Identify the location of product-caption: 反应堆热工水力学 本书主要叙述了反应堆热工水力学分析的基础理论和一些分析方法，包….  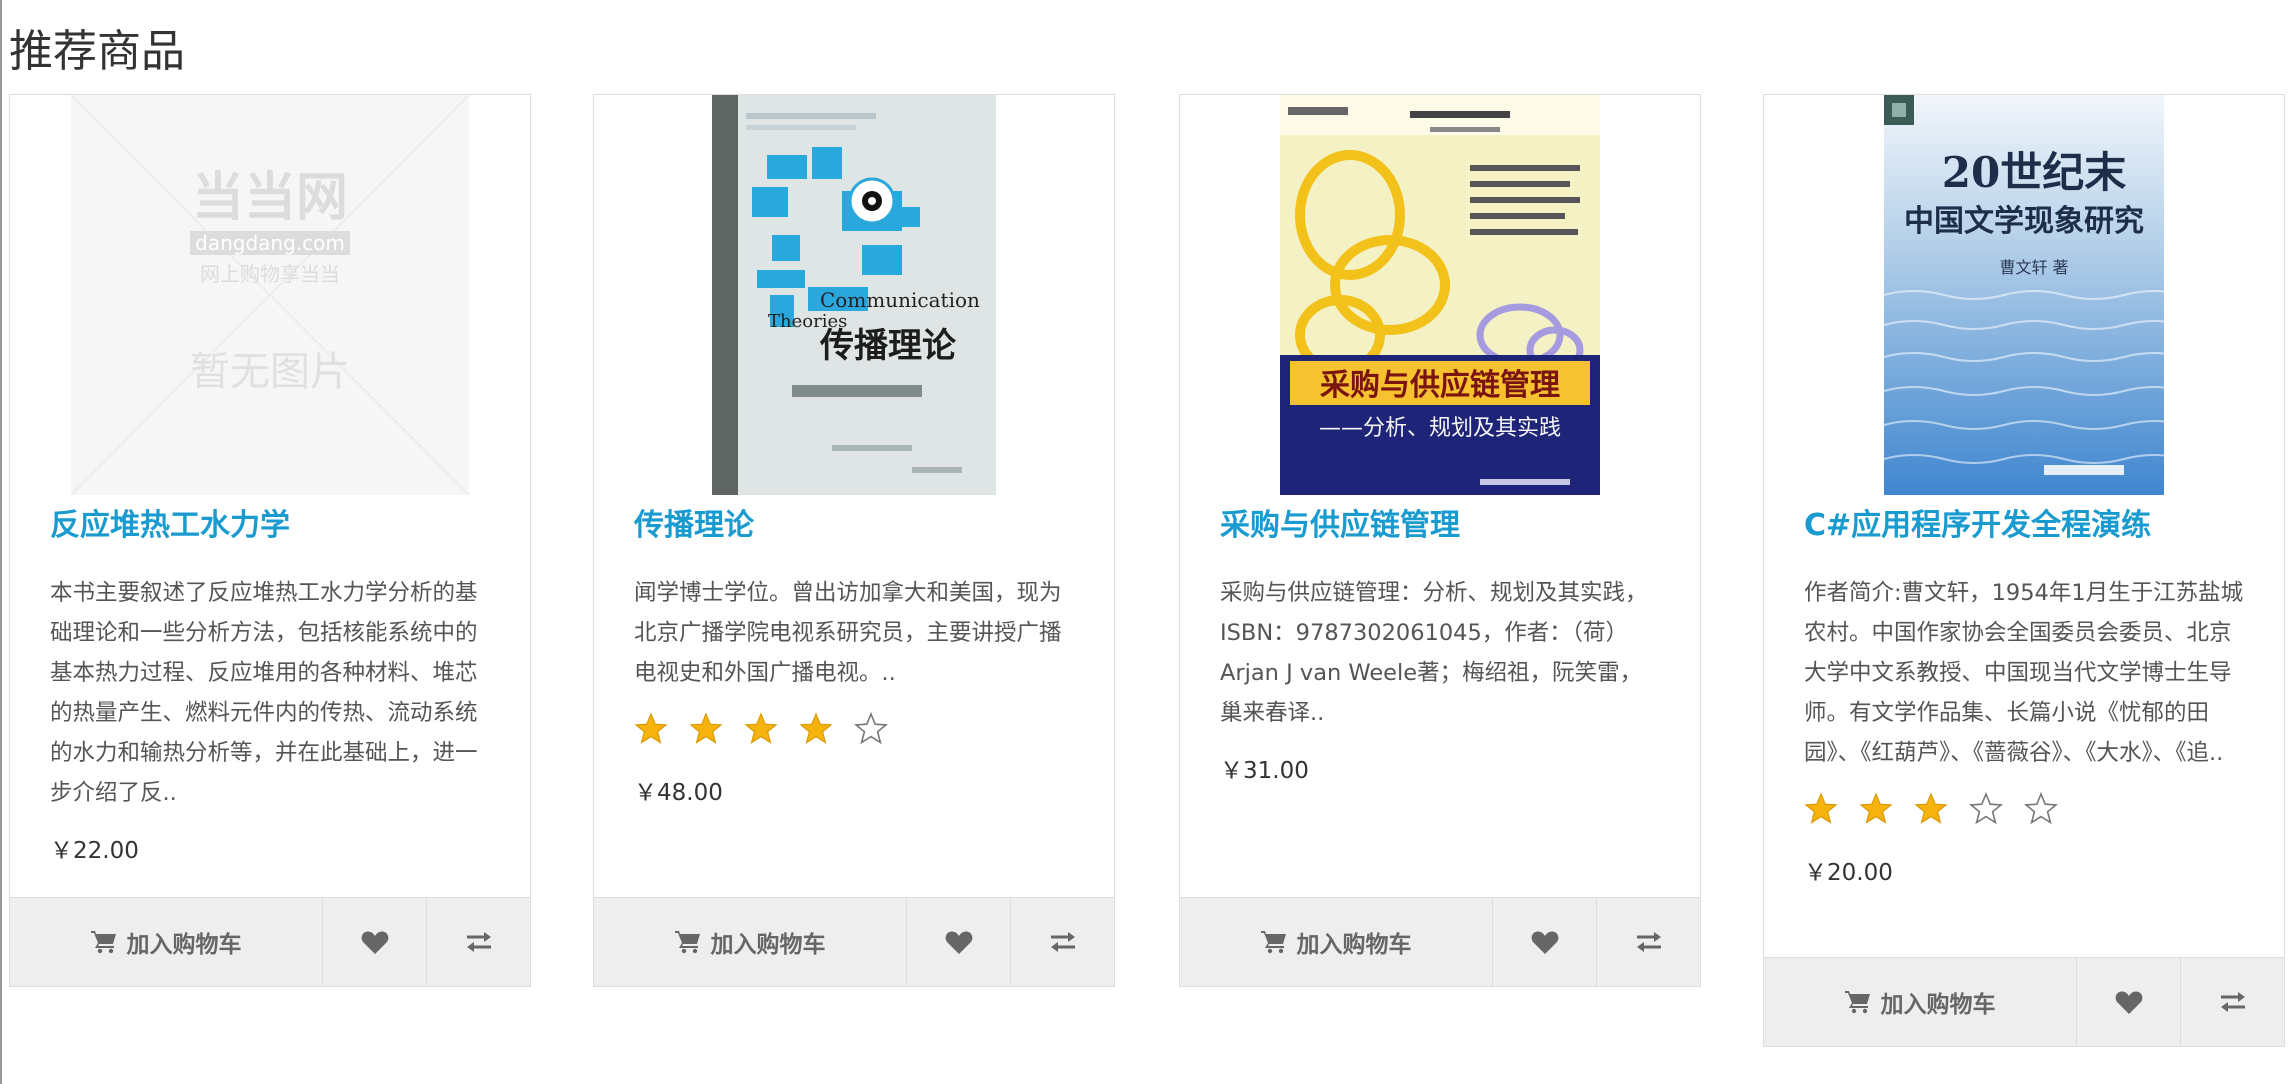
(270, 686).